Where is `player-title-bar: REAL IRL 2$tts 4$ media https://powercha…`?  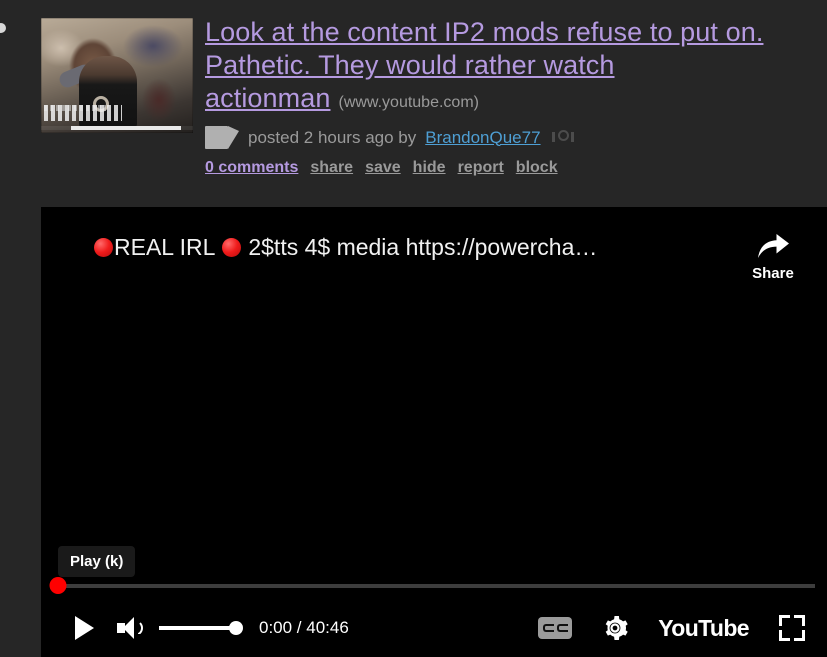
player-title-bar: REAL IRL 2$tts 4$ media https://powercha… is located at coordinates (434, 255).